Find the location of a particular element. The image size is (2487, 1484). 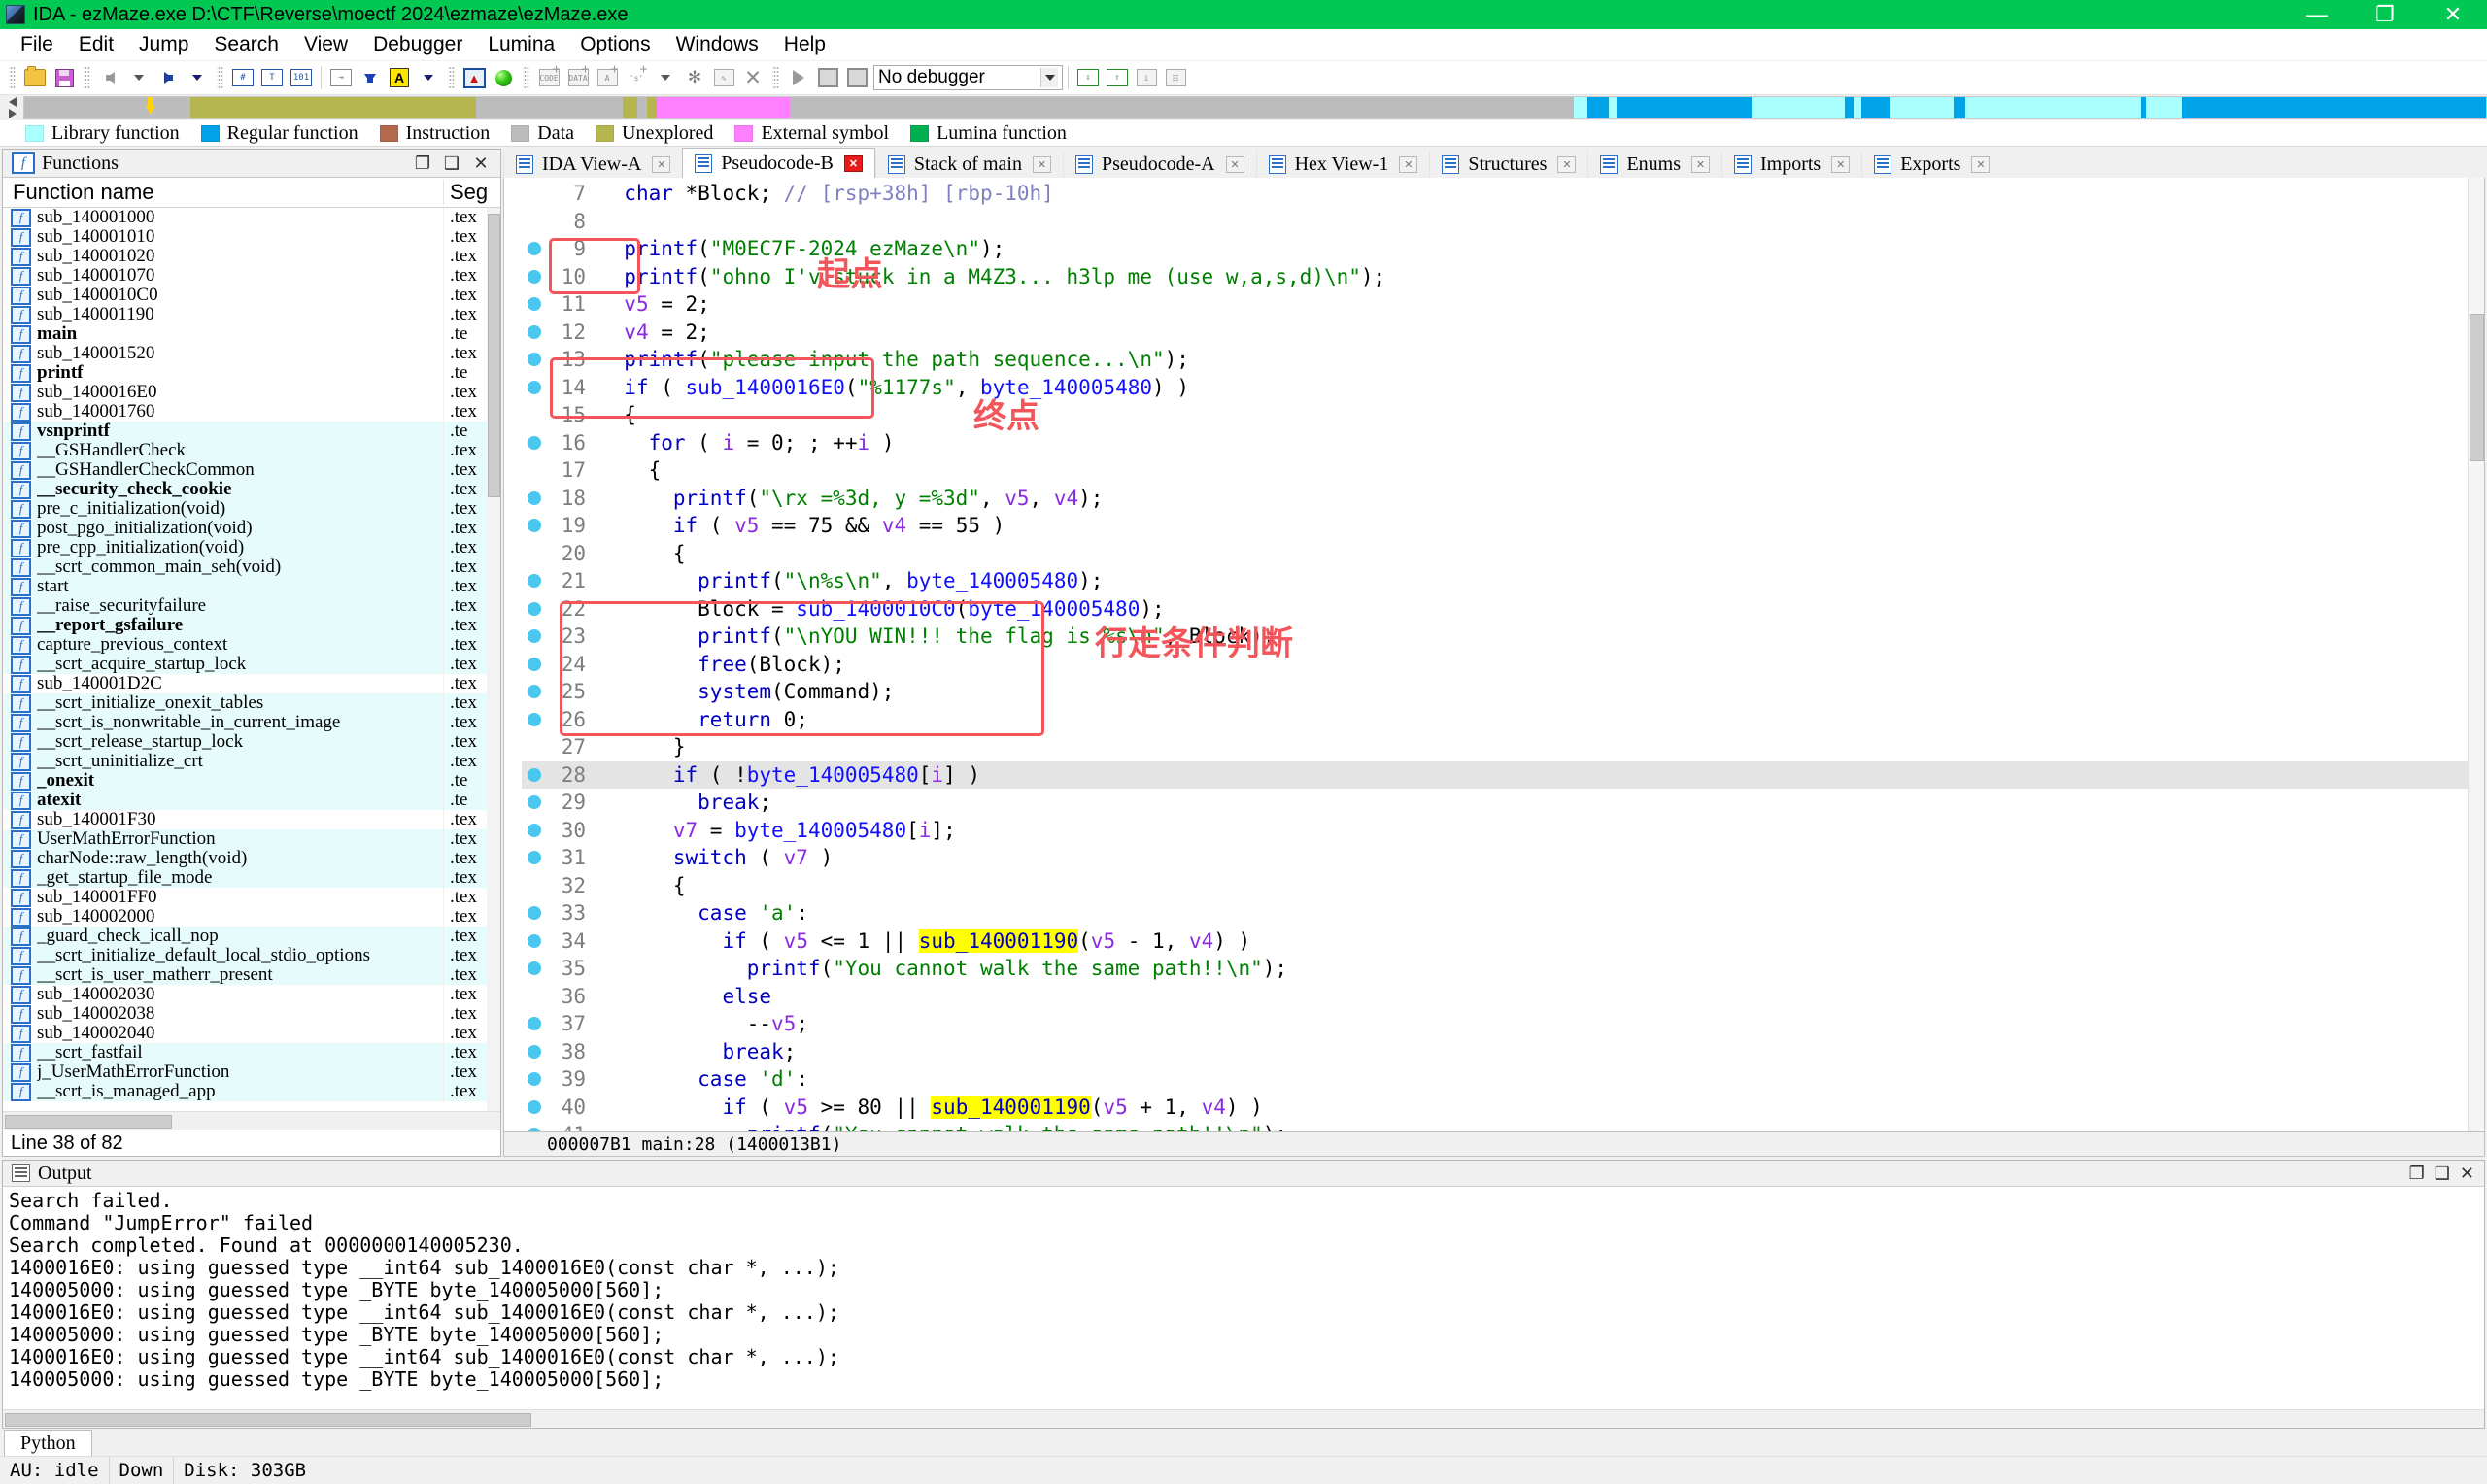

tab-enums: Enums ✕ is located at coordinates (1654, 164).